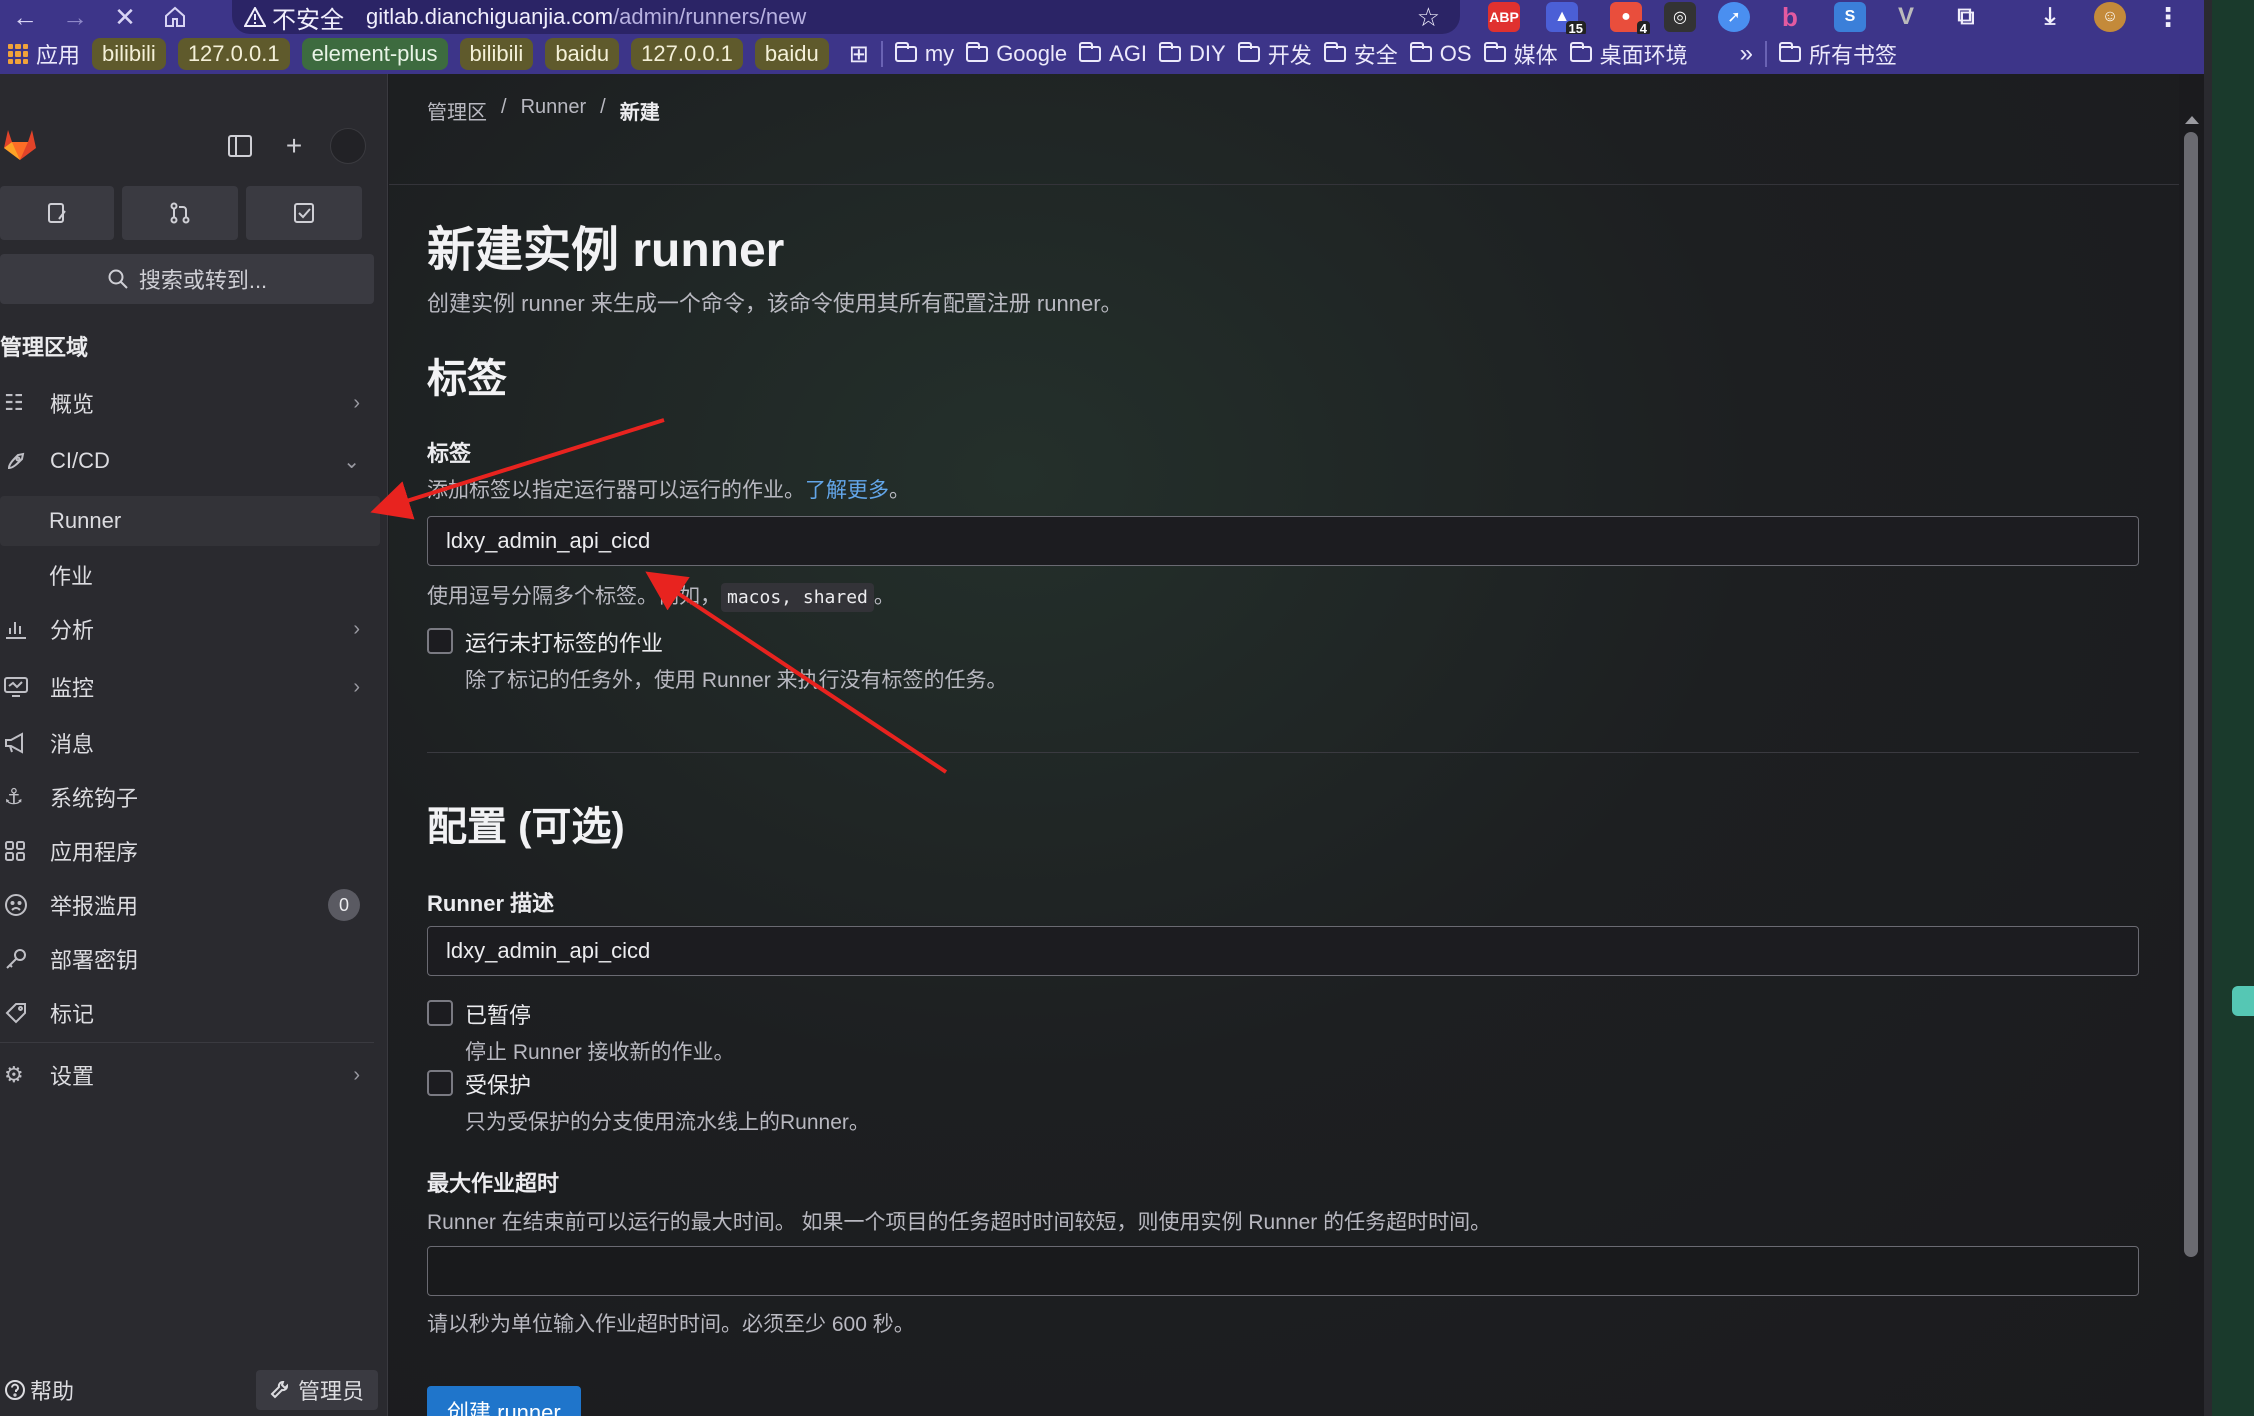  I want to click on page-scrollbar, so click(2191, 745).